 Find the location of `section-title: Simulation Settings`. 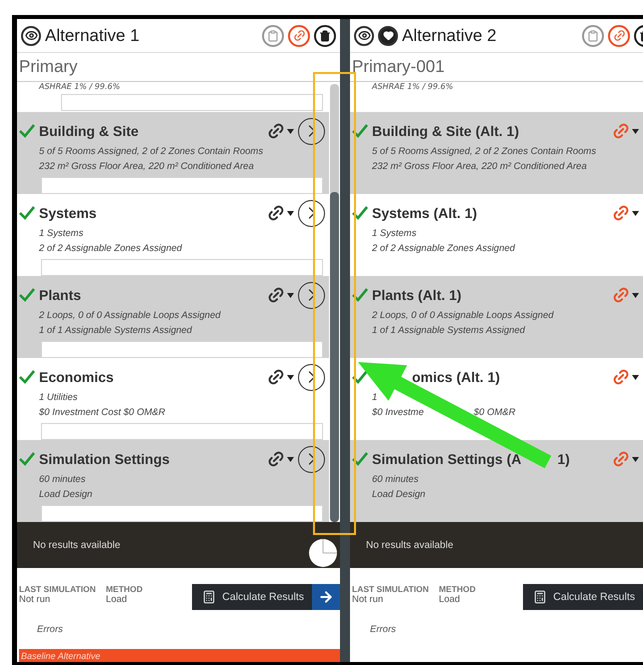

section-title: Simulation Settings is located at coordinates (104, 459).